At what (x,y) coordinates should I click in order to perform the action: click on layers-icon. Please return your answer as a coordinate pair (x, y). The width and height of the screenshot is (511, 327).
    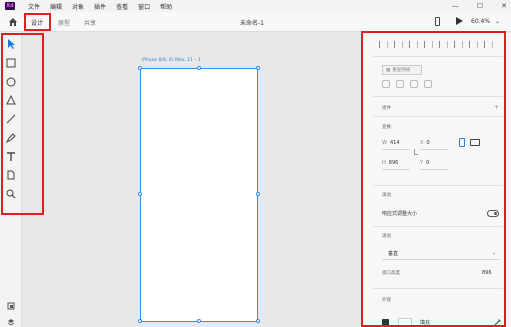
    Looking at the image, I should click on (11, 322).